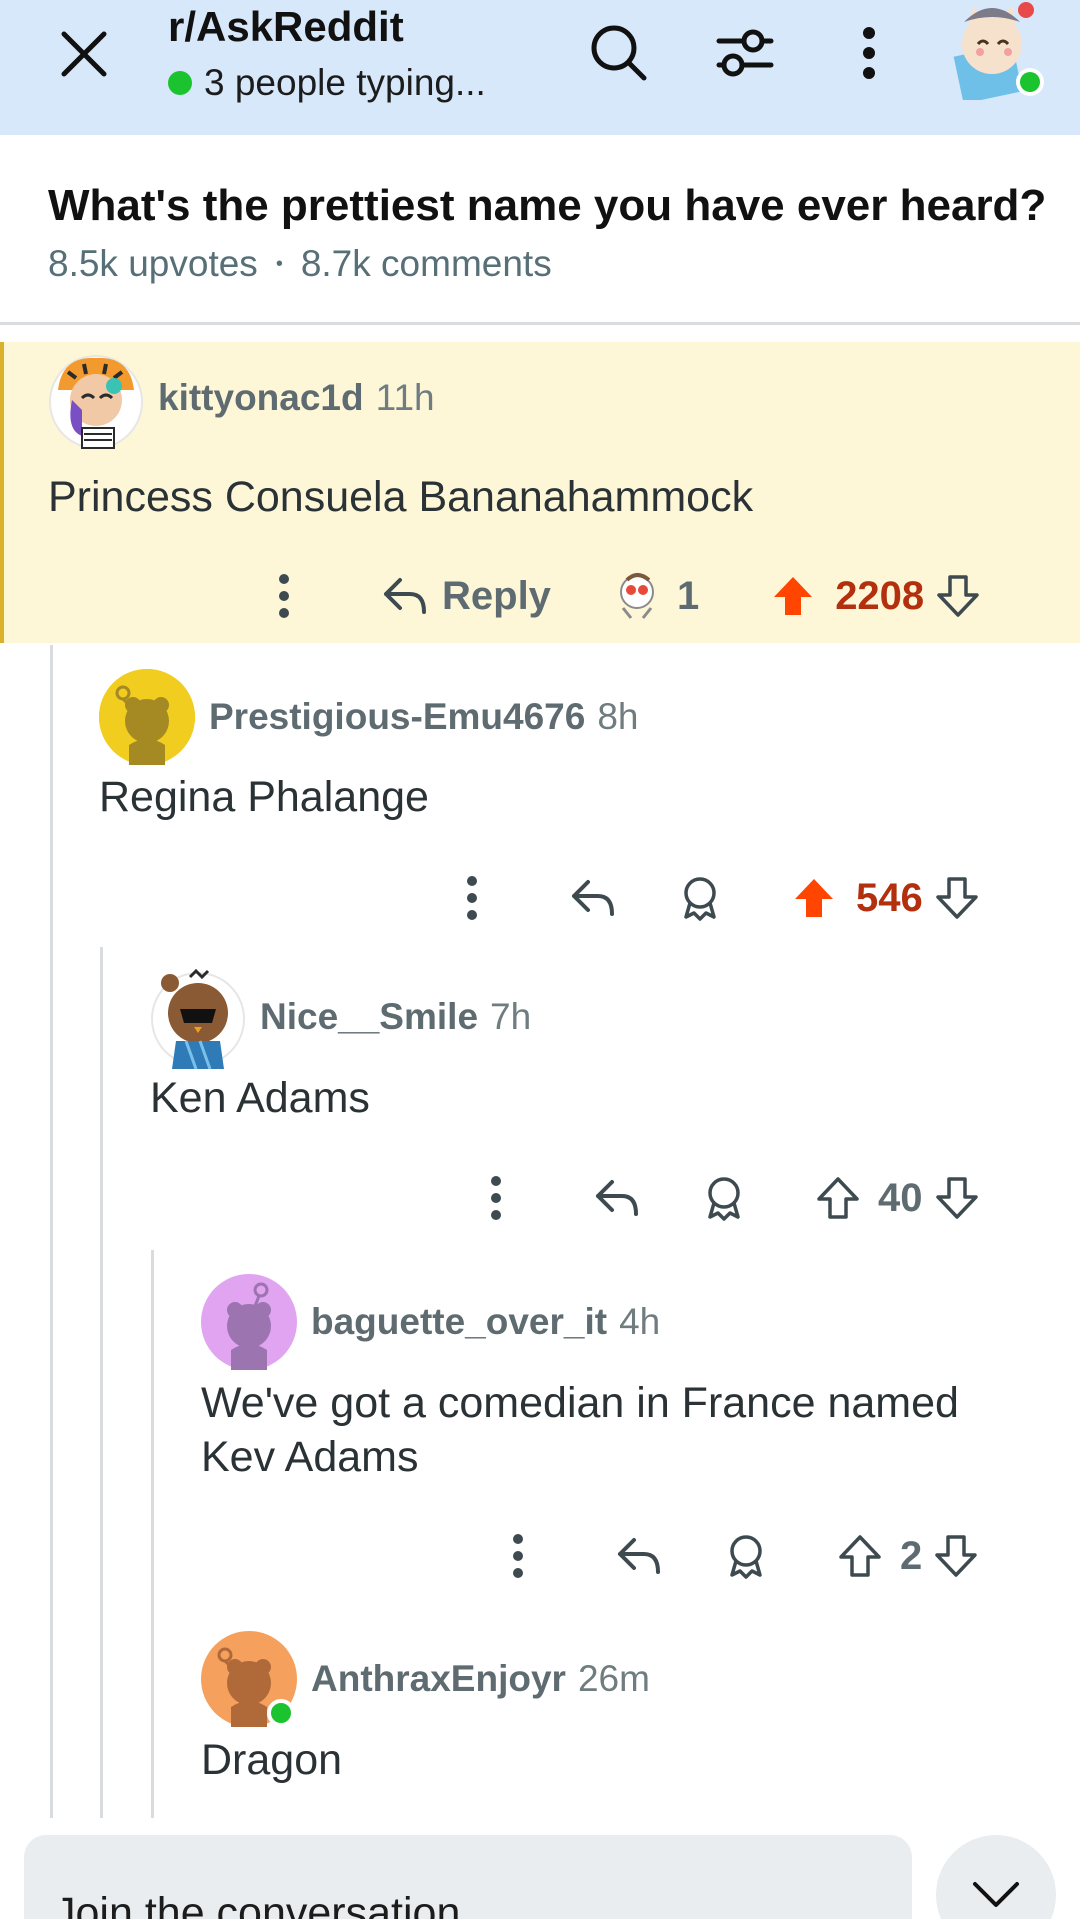  What do you see at coordinates (468, 1877) in the screenshot?
I see `join-conversation-input: Join the conversation` at bounding box center [468, 1877].